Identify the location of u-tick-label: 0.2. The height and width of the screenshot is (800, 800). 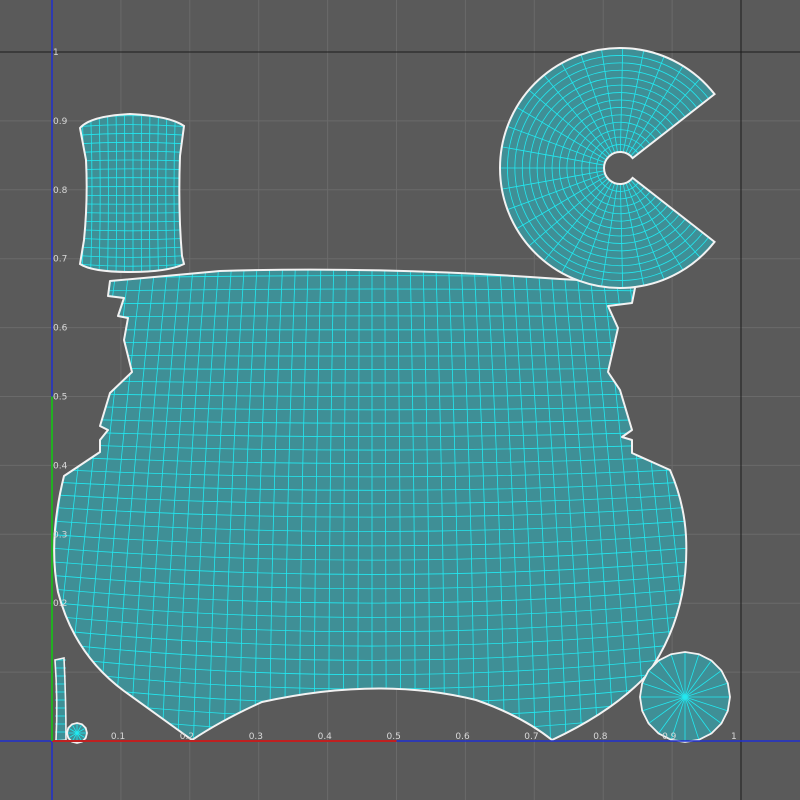
(187, 737).